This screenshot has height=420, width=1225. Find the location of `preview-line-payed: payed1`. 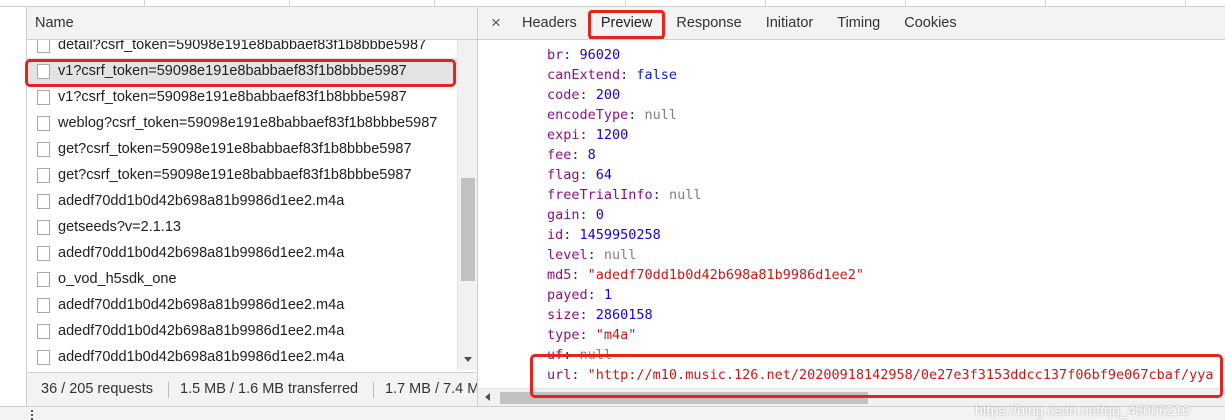

preview-line-payed: payed1 is located at coordinates (886, 295).